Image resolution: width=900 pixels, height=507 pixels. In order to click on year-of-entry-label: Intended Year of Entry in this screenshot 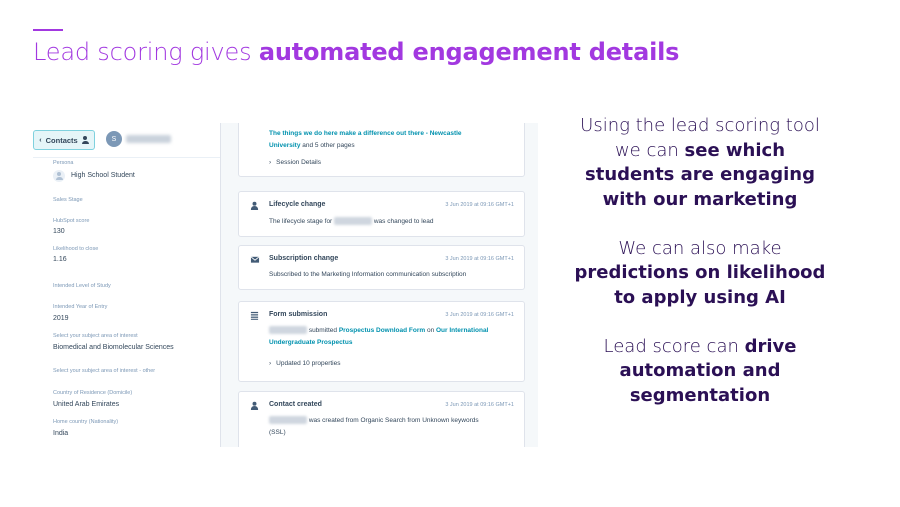, I will do `click(80, 307)`.